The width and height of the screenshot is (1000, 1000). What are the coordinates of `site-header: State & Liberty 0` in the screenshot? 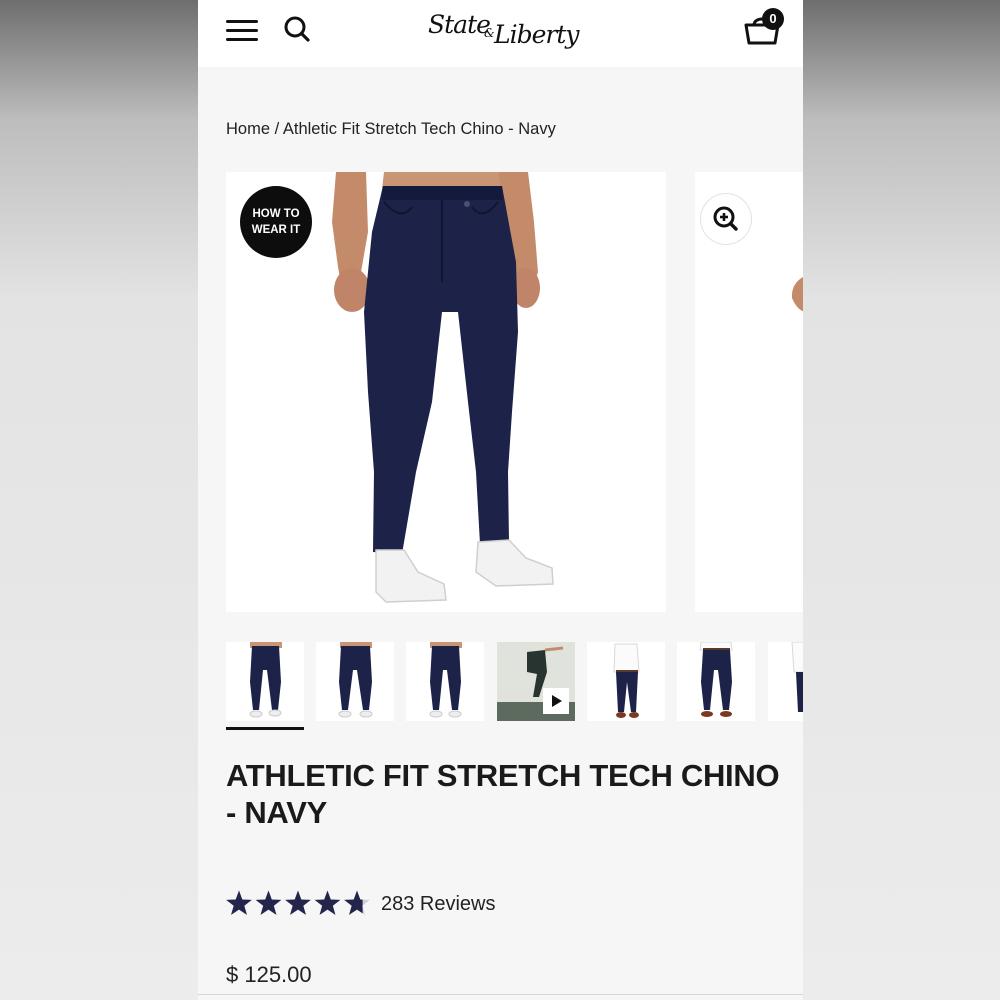 It's located at (500, 33).